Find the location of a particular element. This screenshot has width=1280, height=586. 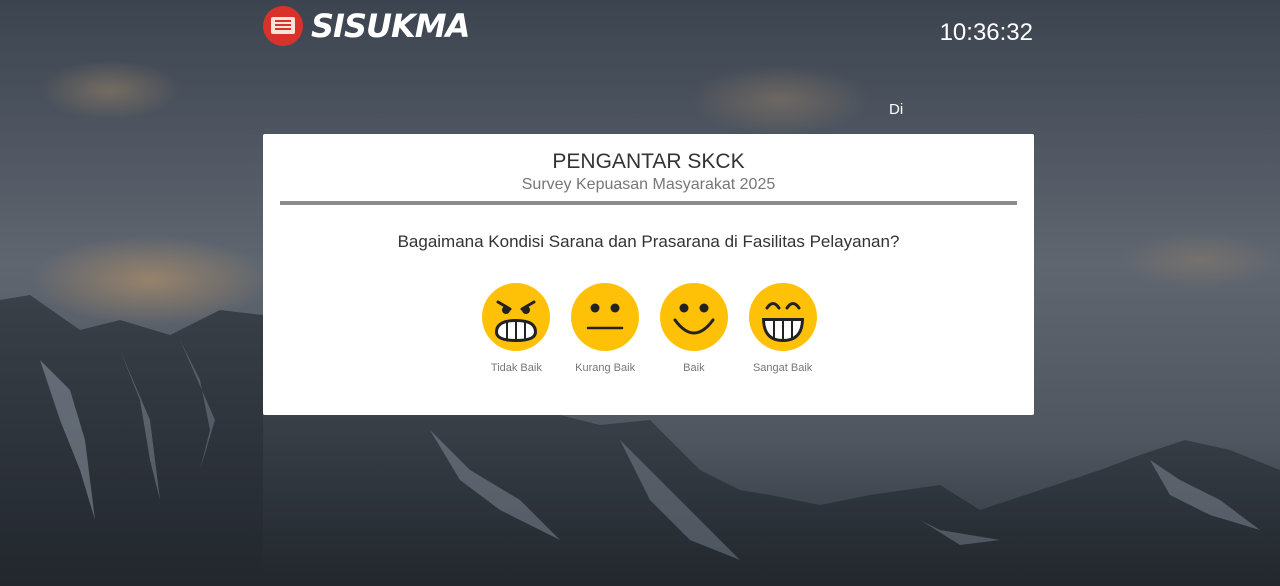

document-icon is located at coordinates (283, 26).